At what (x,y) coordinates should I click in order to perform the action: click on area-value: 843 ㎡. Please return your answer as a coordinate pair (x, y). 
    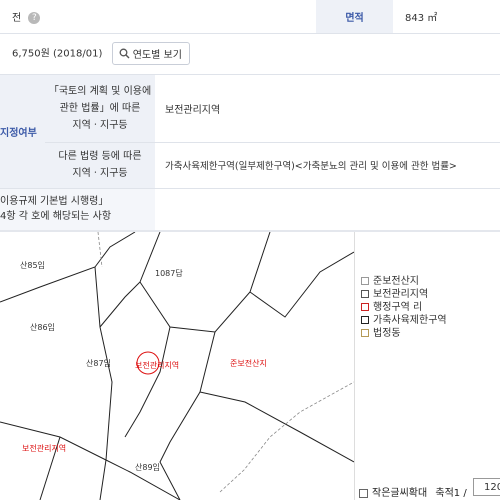
    Looking at the image, I should click on (446, 17).